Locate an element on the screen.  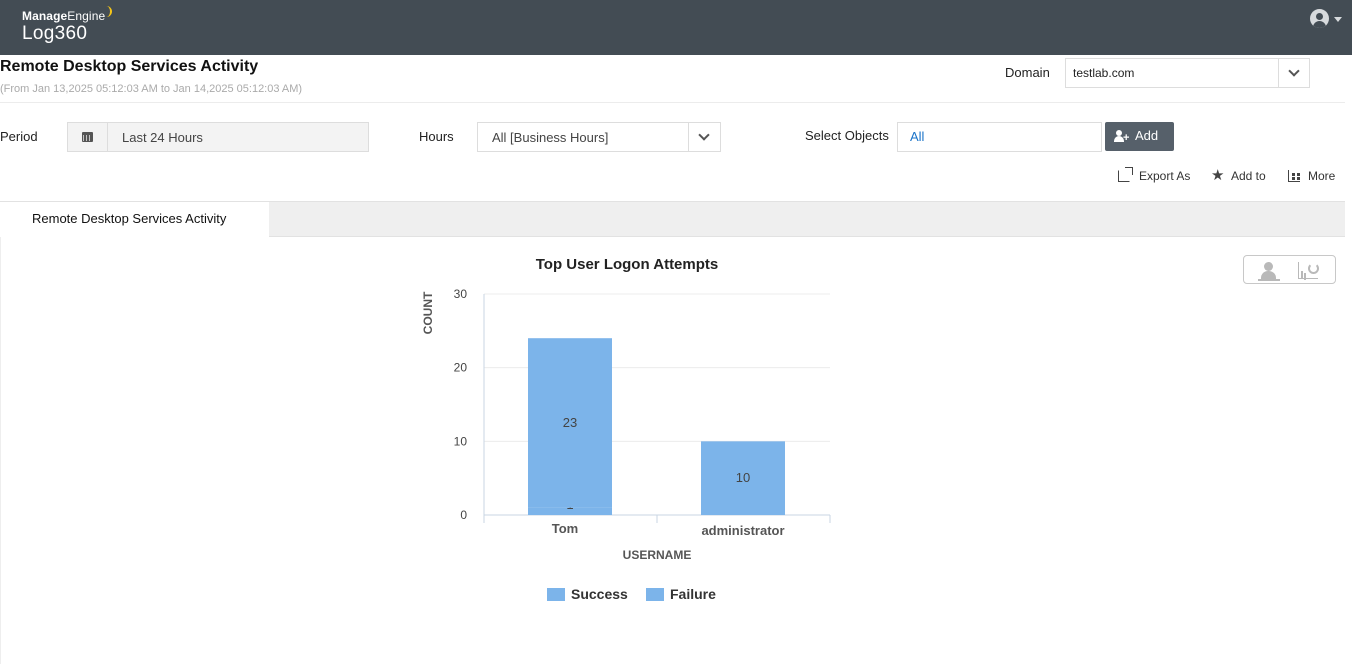
product-logo: ManageEngine Log360 is located at coordinates (67, 25).